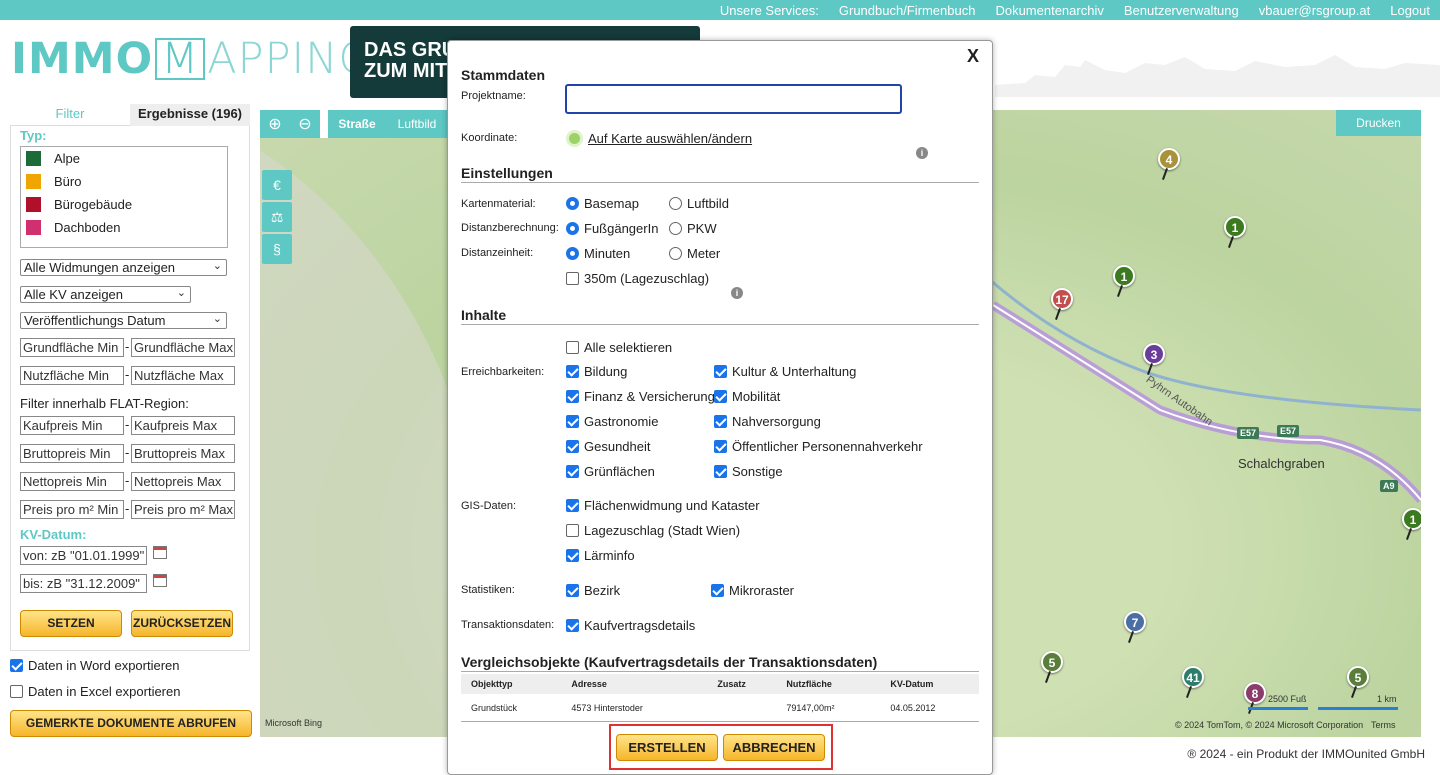  What do you see at coordinates (637, 278) in the screenshot?
I see `lagezuschlag-350-checkbox: 350m (Lagezuschlag)` at bounding box center [637, 278].